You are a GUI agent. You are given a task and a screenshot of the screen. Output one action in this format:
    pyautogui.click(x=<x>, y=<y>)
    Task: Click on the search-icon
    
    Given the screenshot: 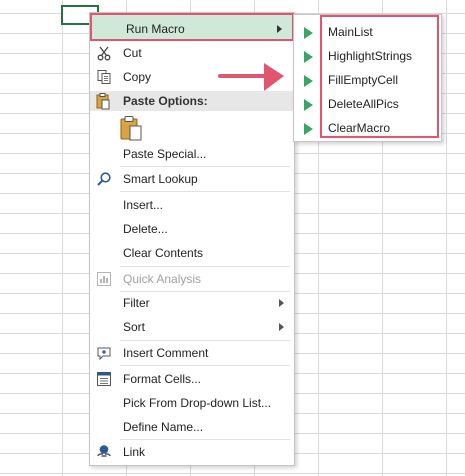 What is the action you would take?
    pyautogui.click(x=104, y=179)
    